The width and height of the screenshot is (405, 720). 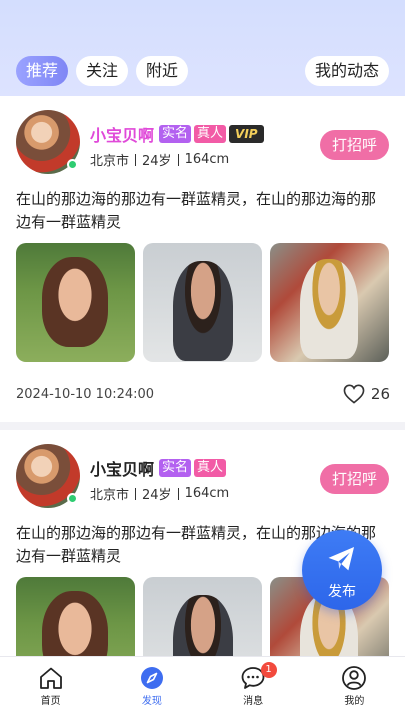 I want to click on nav-profile: 我的, so click(x=354, y=688).